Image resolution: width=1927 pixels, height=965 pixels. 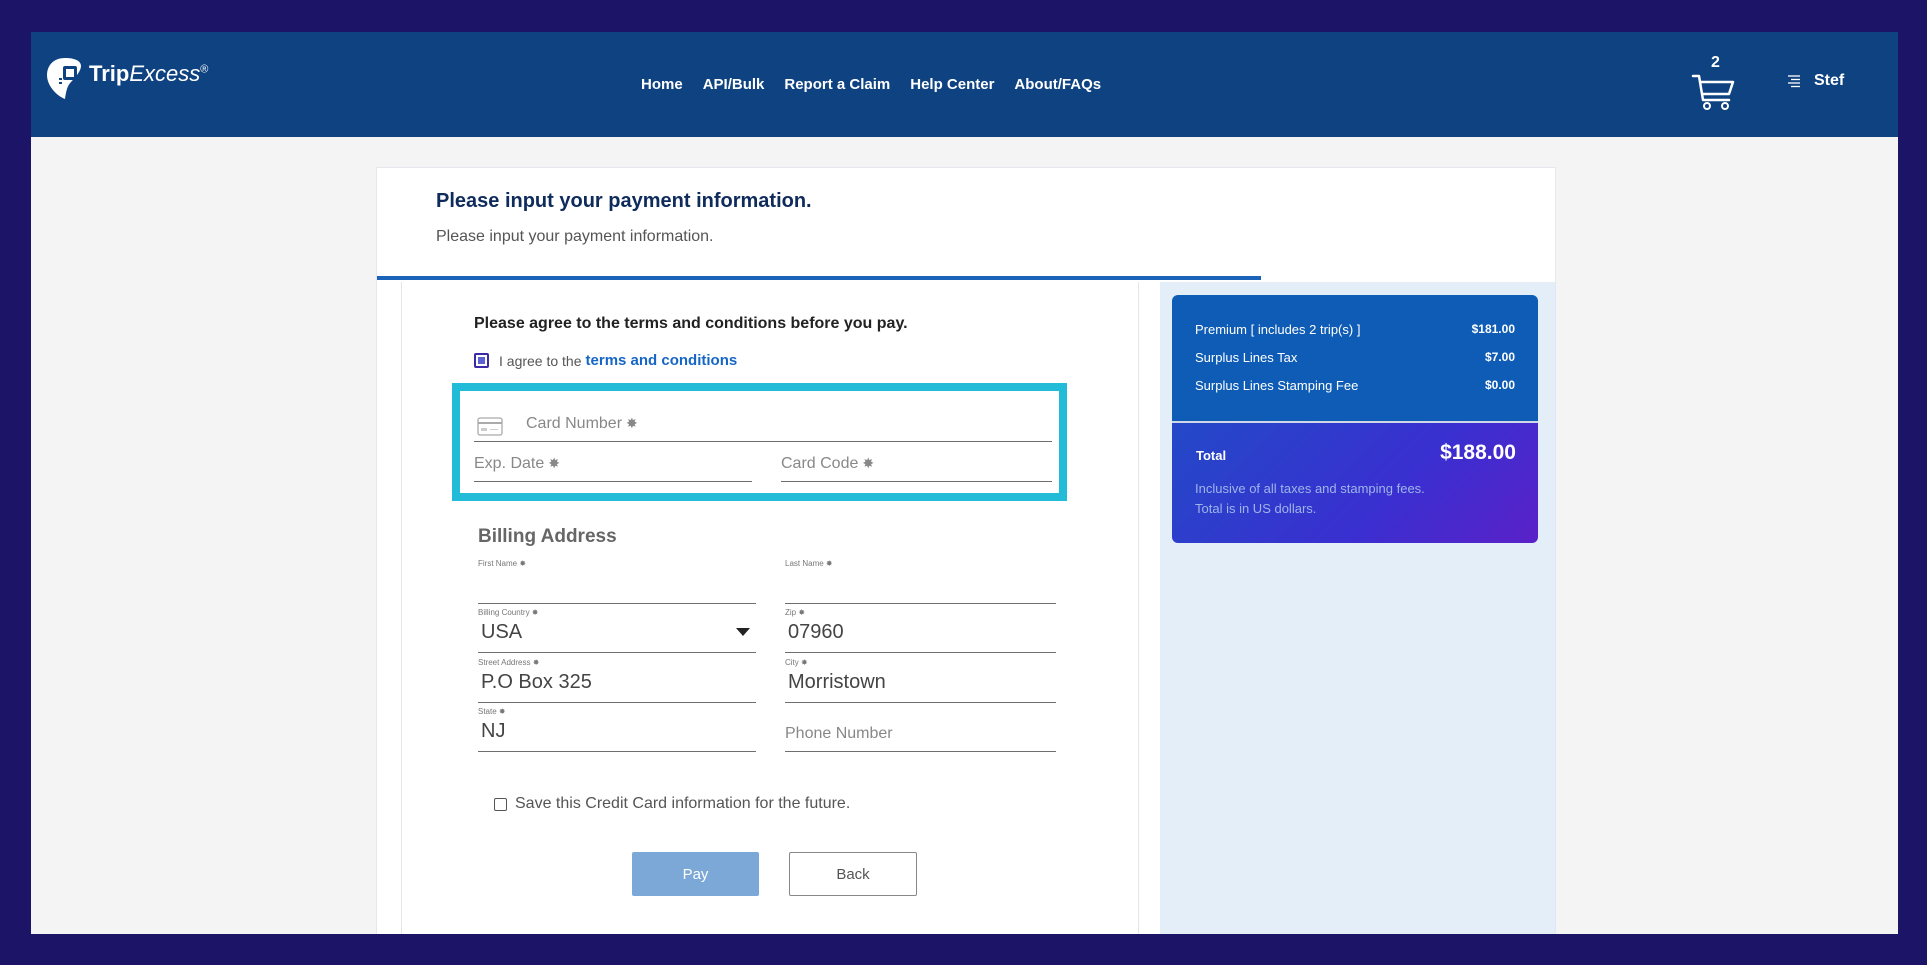 I want to click on zip-field: Zip ✸ 07960, so click(x=920, y=630).